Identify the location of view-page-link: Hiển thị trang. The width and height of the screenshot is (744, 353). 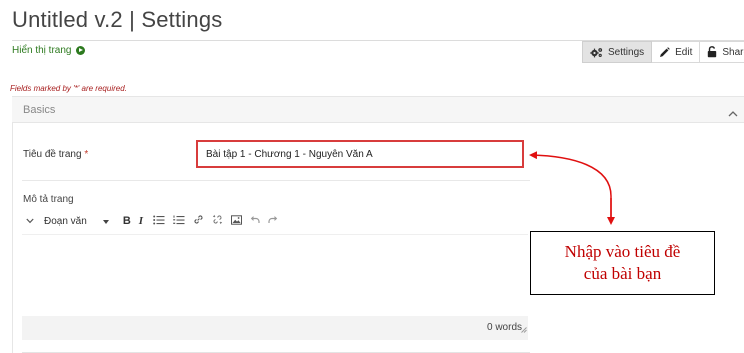
(49, 50).